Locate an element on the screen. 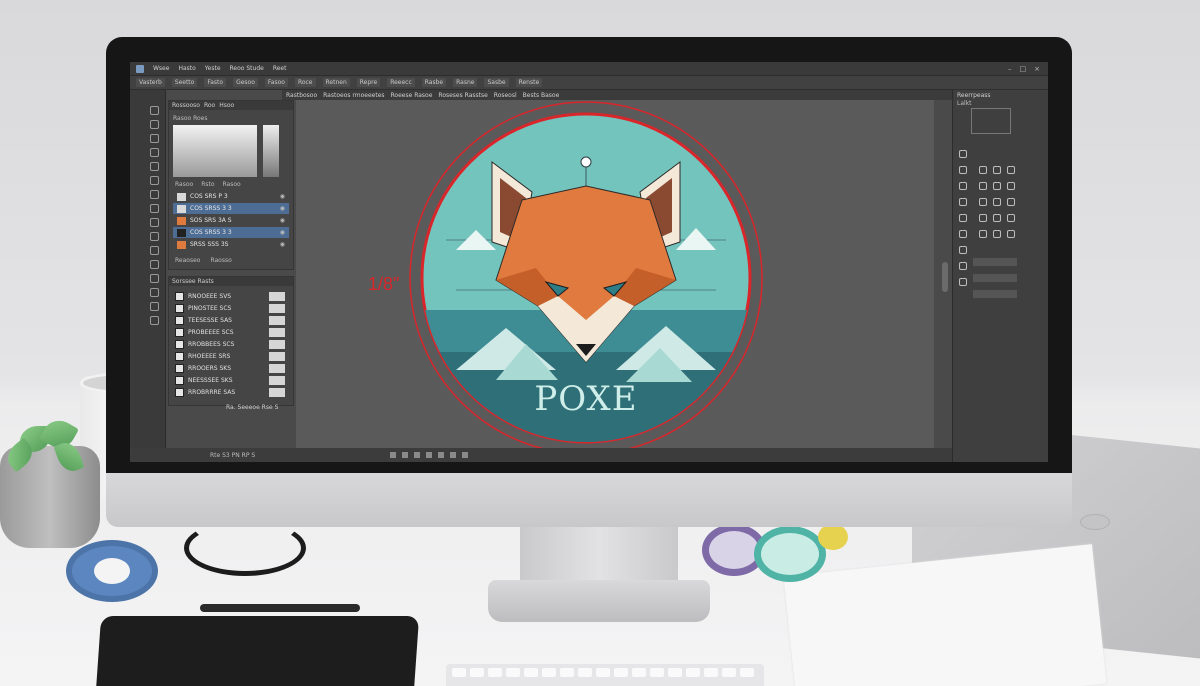  option-button: Seetto is located at coordinates (184, 82).